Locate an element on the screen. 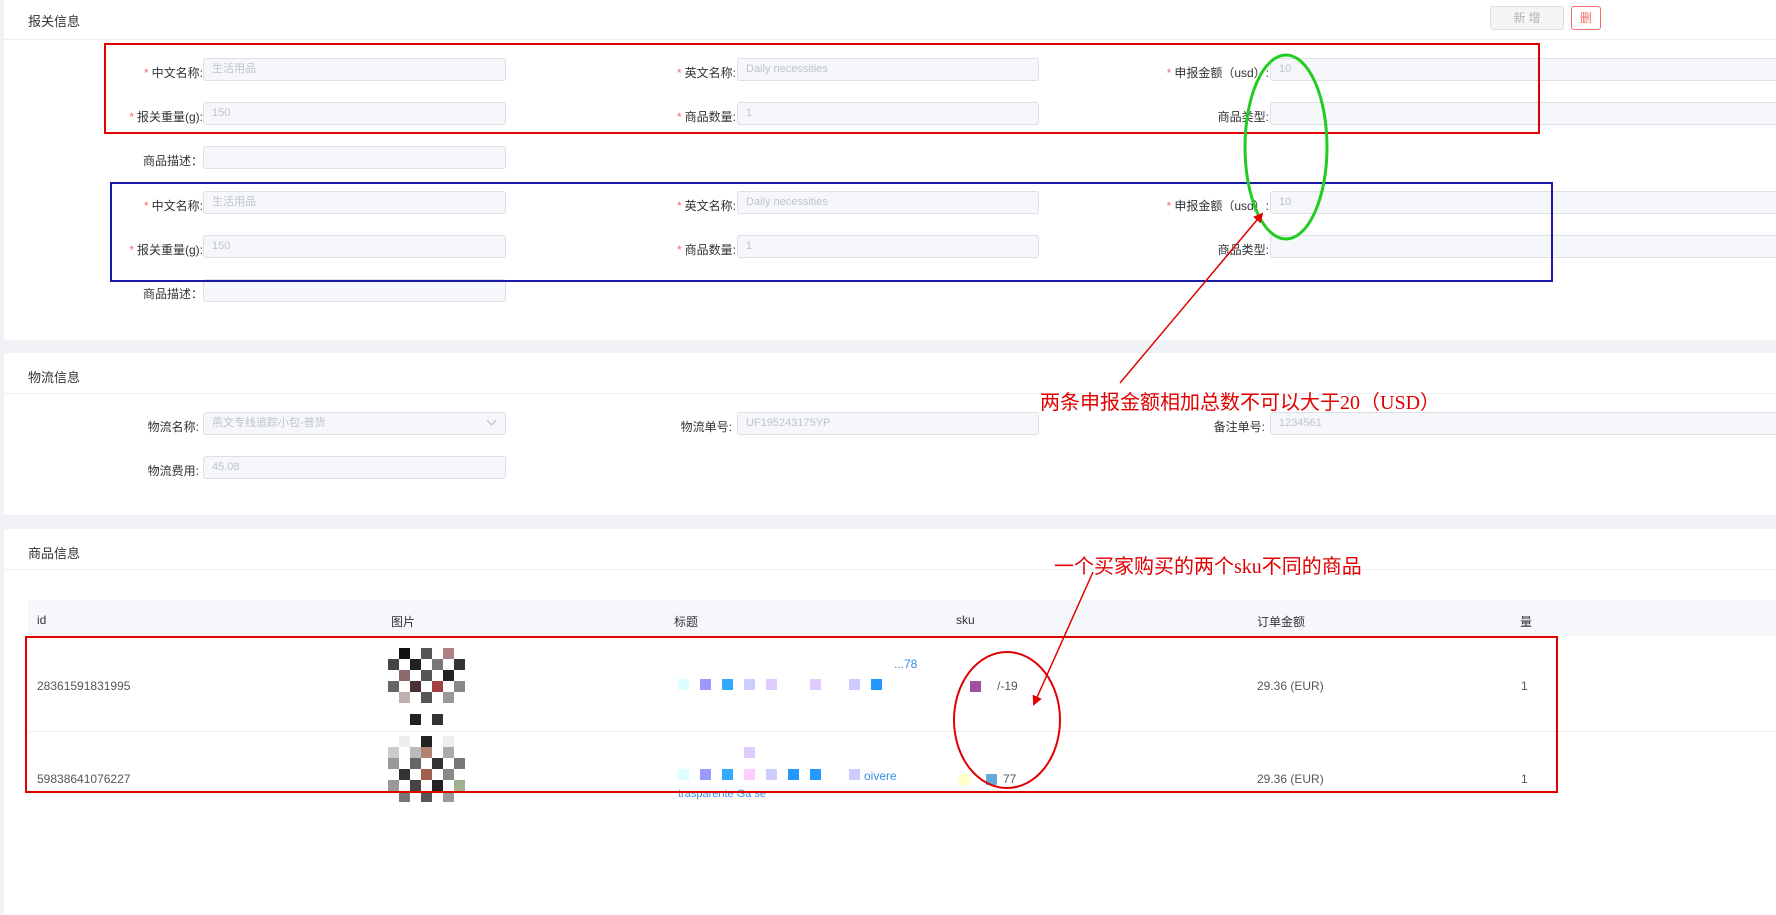  annotation-arrow-sku is located at coordinates (1063, 638).